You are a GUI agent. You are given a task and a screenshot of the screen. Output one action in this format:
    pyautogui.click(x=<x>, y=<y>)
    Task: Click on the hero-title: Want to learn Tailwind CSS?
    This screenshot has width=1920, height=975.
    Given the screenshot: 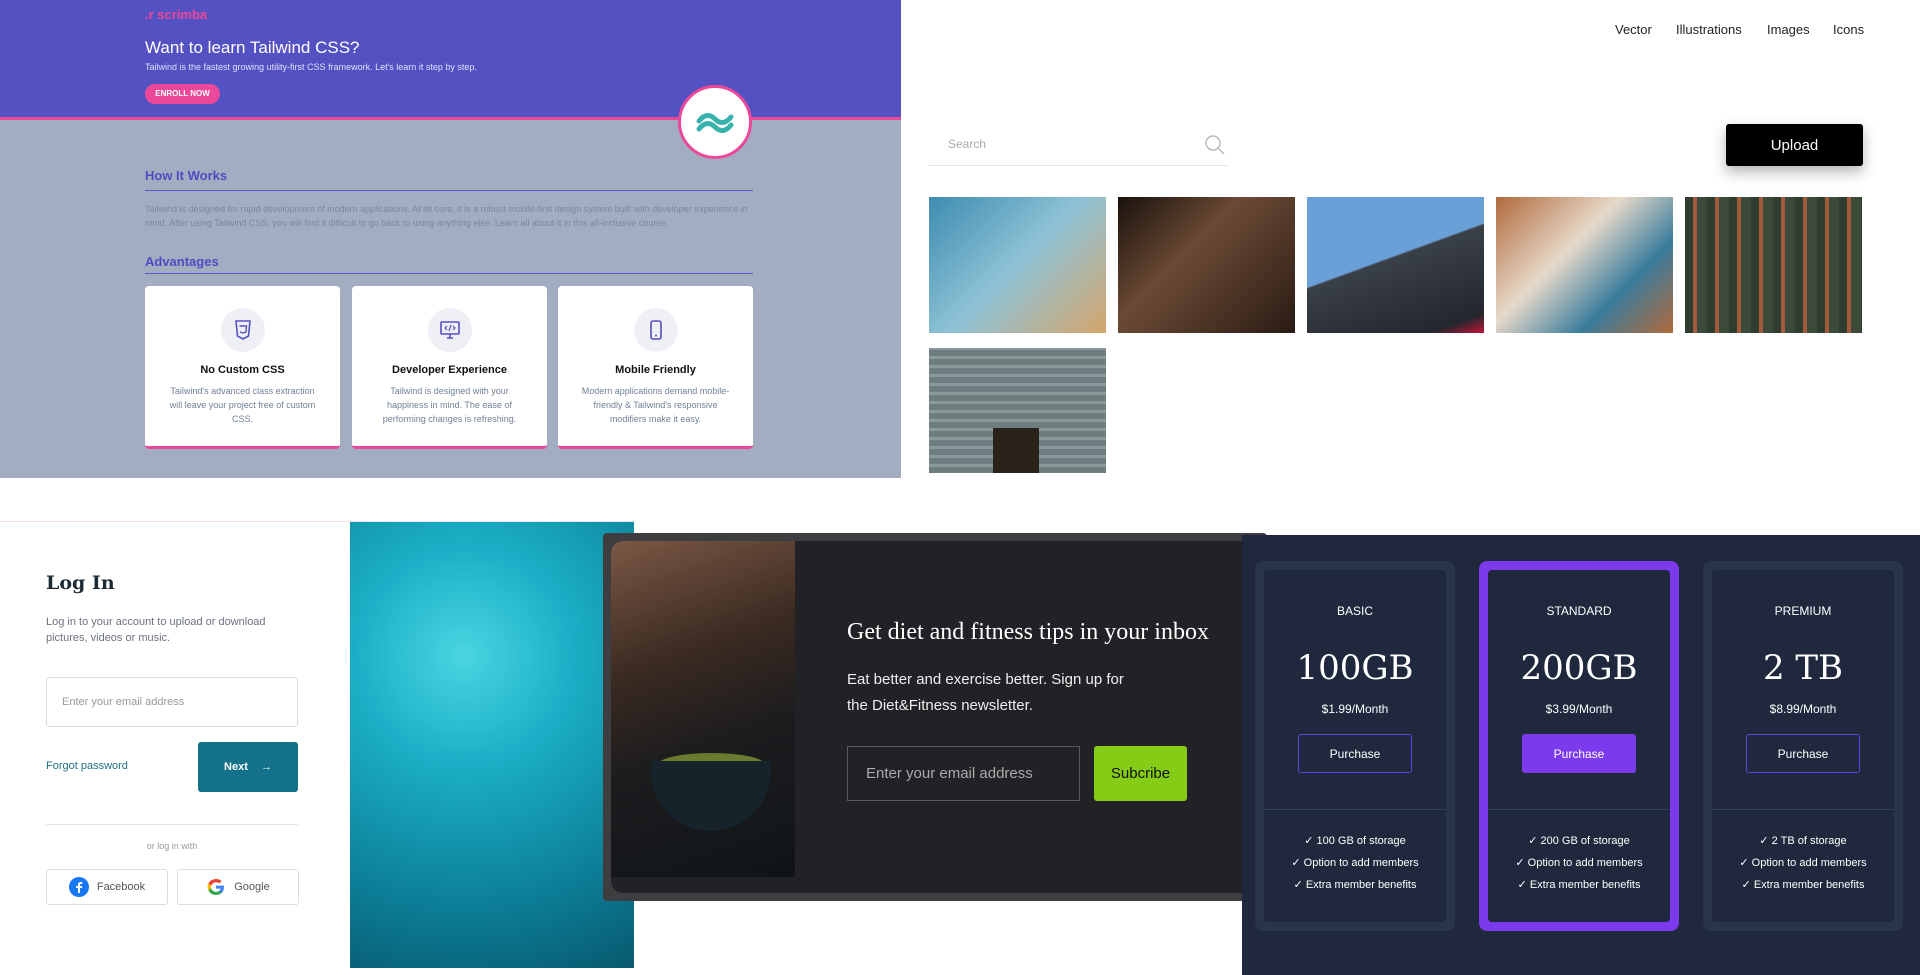 What is the action you would take?
    pyautogui.click(x=252, y=47)
    